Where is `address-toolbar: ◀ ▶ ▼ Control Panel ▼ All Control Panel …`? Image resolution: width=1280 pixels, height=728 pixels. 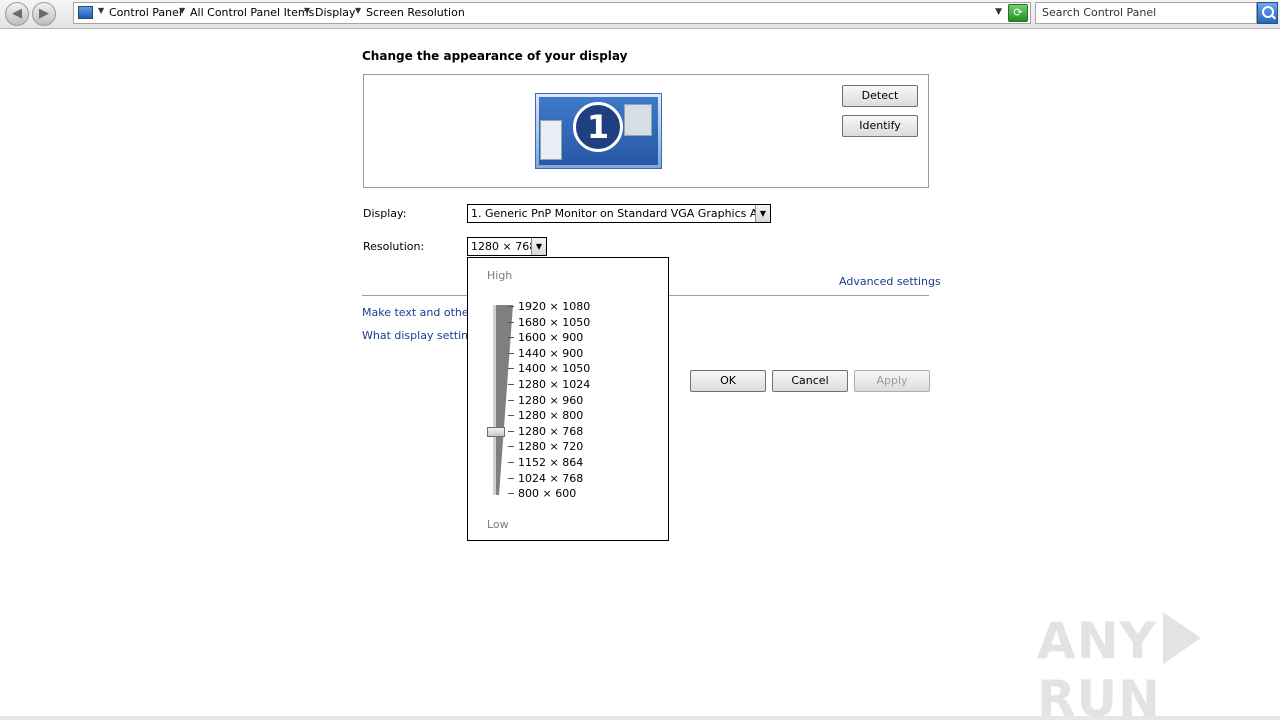
address-toolbar: ◀ ▶ ▼ Control Panel ▼ All Control Panel … is located at coordinates (640, 14).